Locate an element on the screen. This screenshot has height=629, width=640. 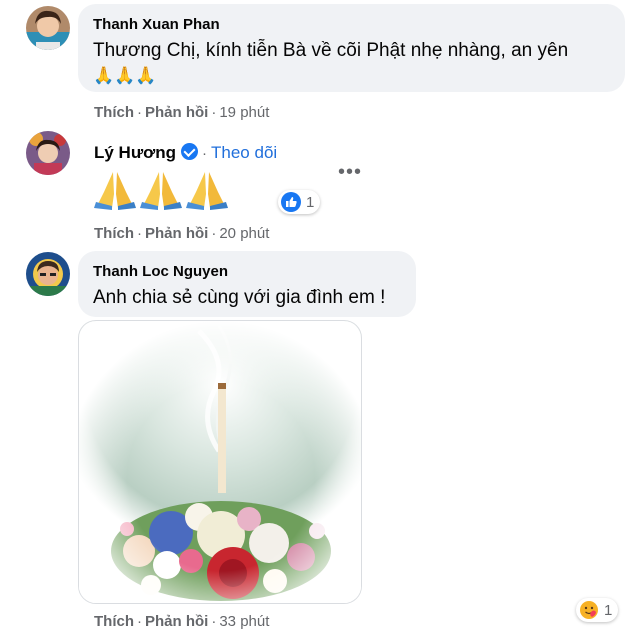
comment-actions: Thích · Phản hồi · 33 phút is located at coordinates (182, 621).